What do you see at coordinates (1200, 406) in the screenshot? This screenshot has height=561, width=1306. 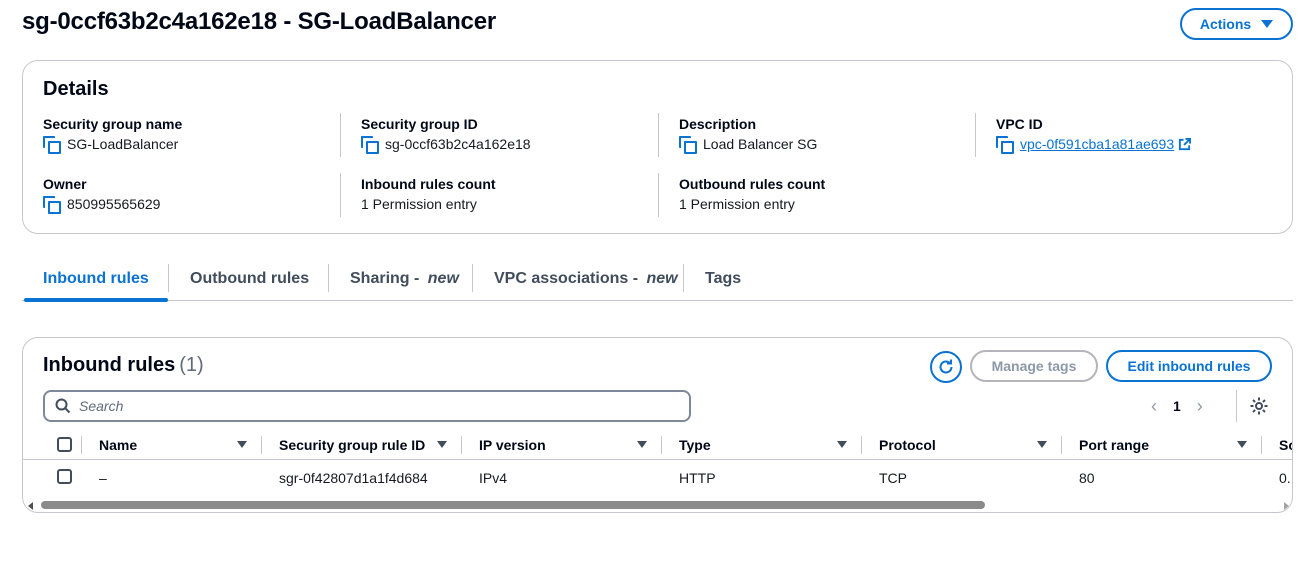 I see `chevron-right-icon: ›` at bounding box center [1200, 406].